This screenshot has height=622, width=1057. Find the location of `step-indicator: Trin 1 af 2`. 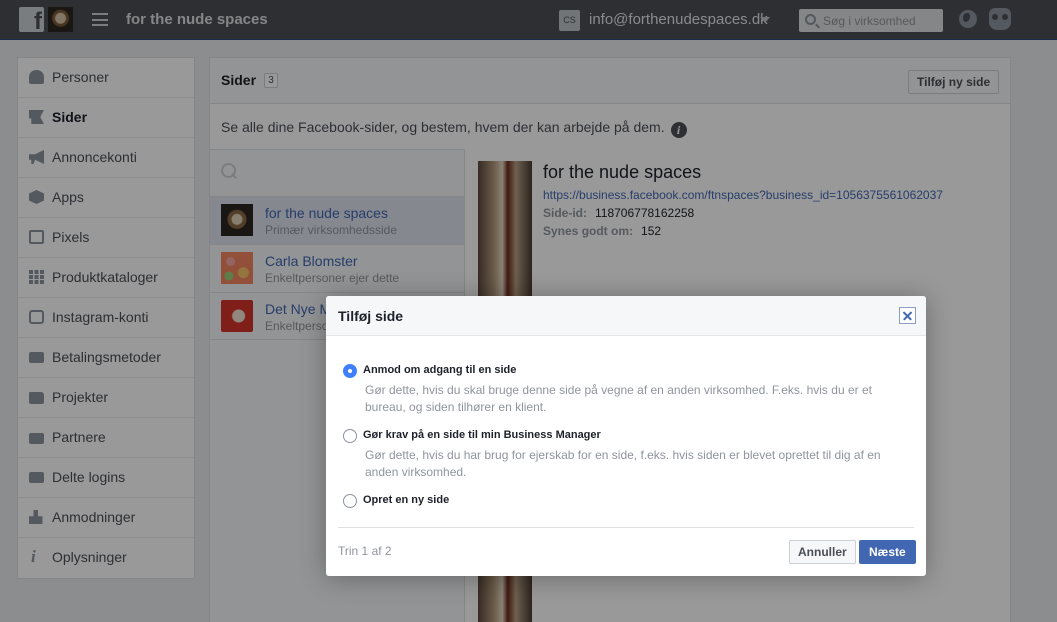

step-indicator: Trin 1 af 2 is located at coordinates (365, 551).